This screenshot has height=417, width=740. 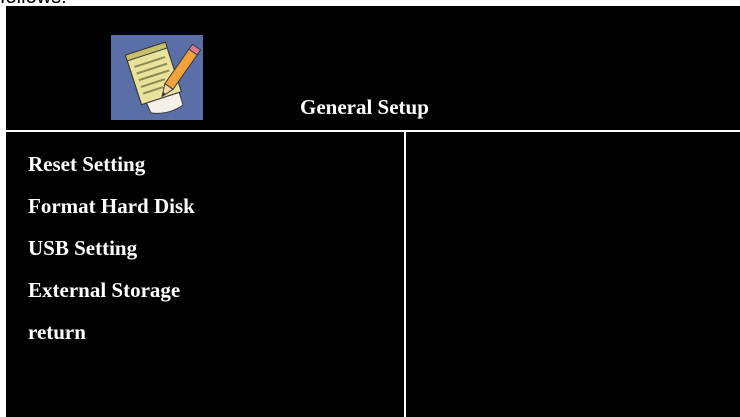 I want to click on menu-item-format-hard-disk: Format Hard Disk, so click(x=111, y=212).